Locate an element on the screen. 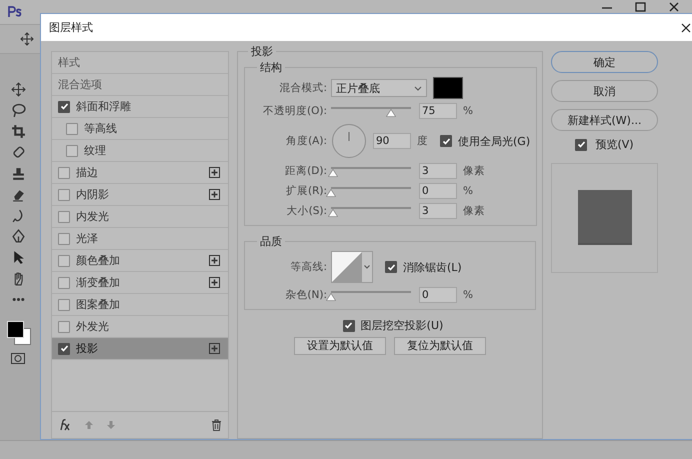 Image resolution: width=692 pixels, height=459 pixels. style-list-item: 描边 is located at coordinates (140, 173).